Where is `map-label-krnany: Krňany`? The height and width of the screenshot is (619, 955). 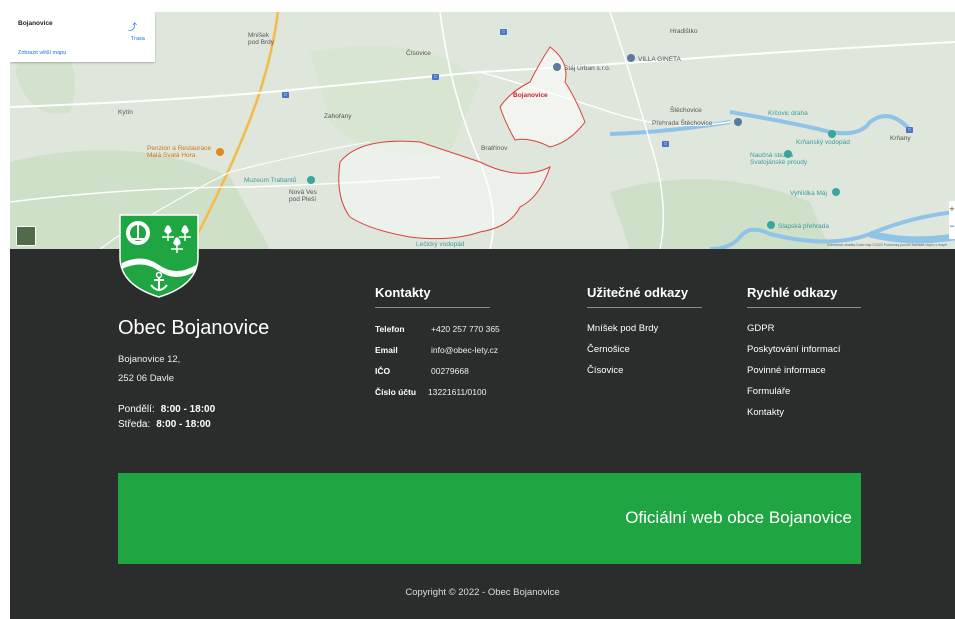
map-label-krnany: Krňany is located at coordinates (900, 138).